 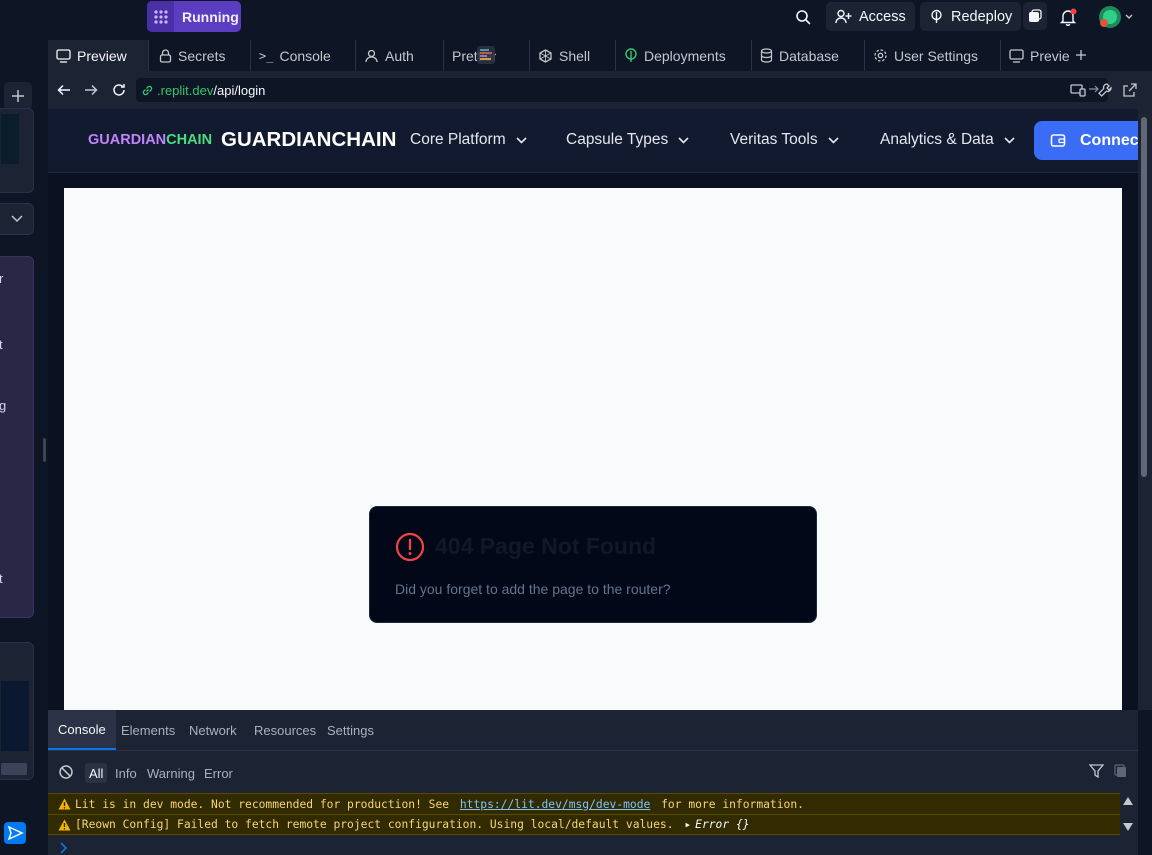 I want to click on terminal-icon: >_, so click(x=266, y=55).